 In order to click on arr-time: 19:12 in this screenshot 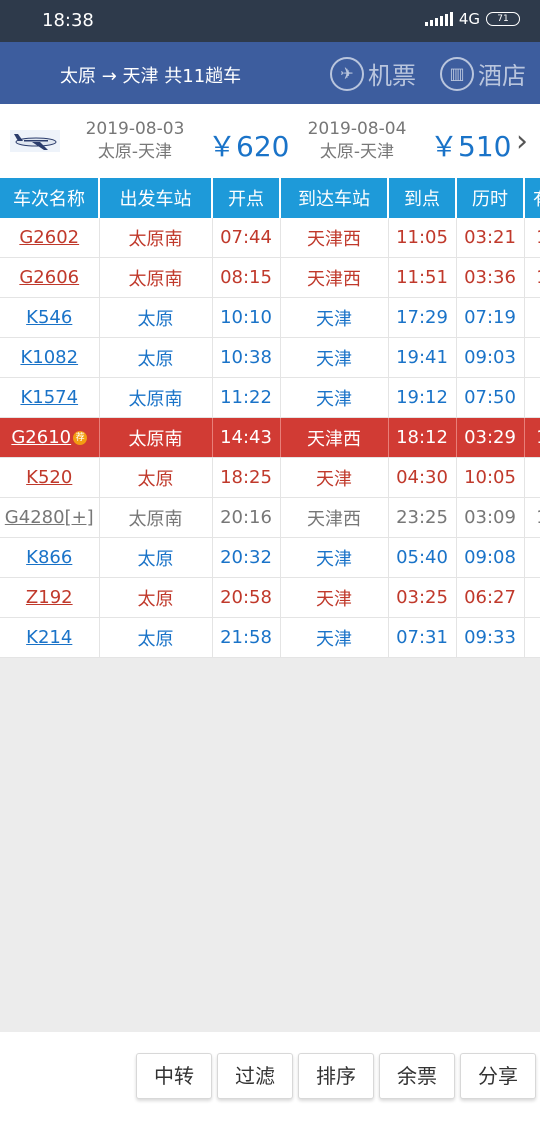, I will do `click(422, 397)`.